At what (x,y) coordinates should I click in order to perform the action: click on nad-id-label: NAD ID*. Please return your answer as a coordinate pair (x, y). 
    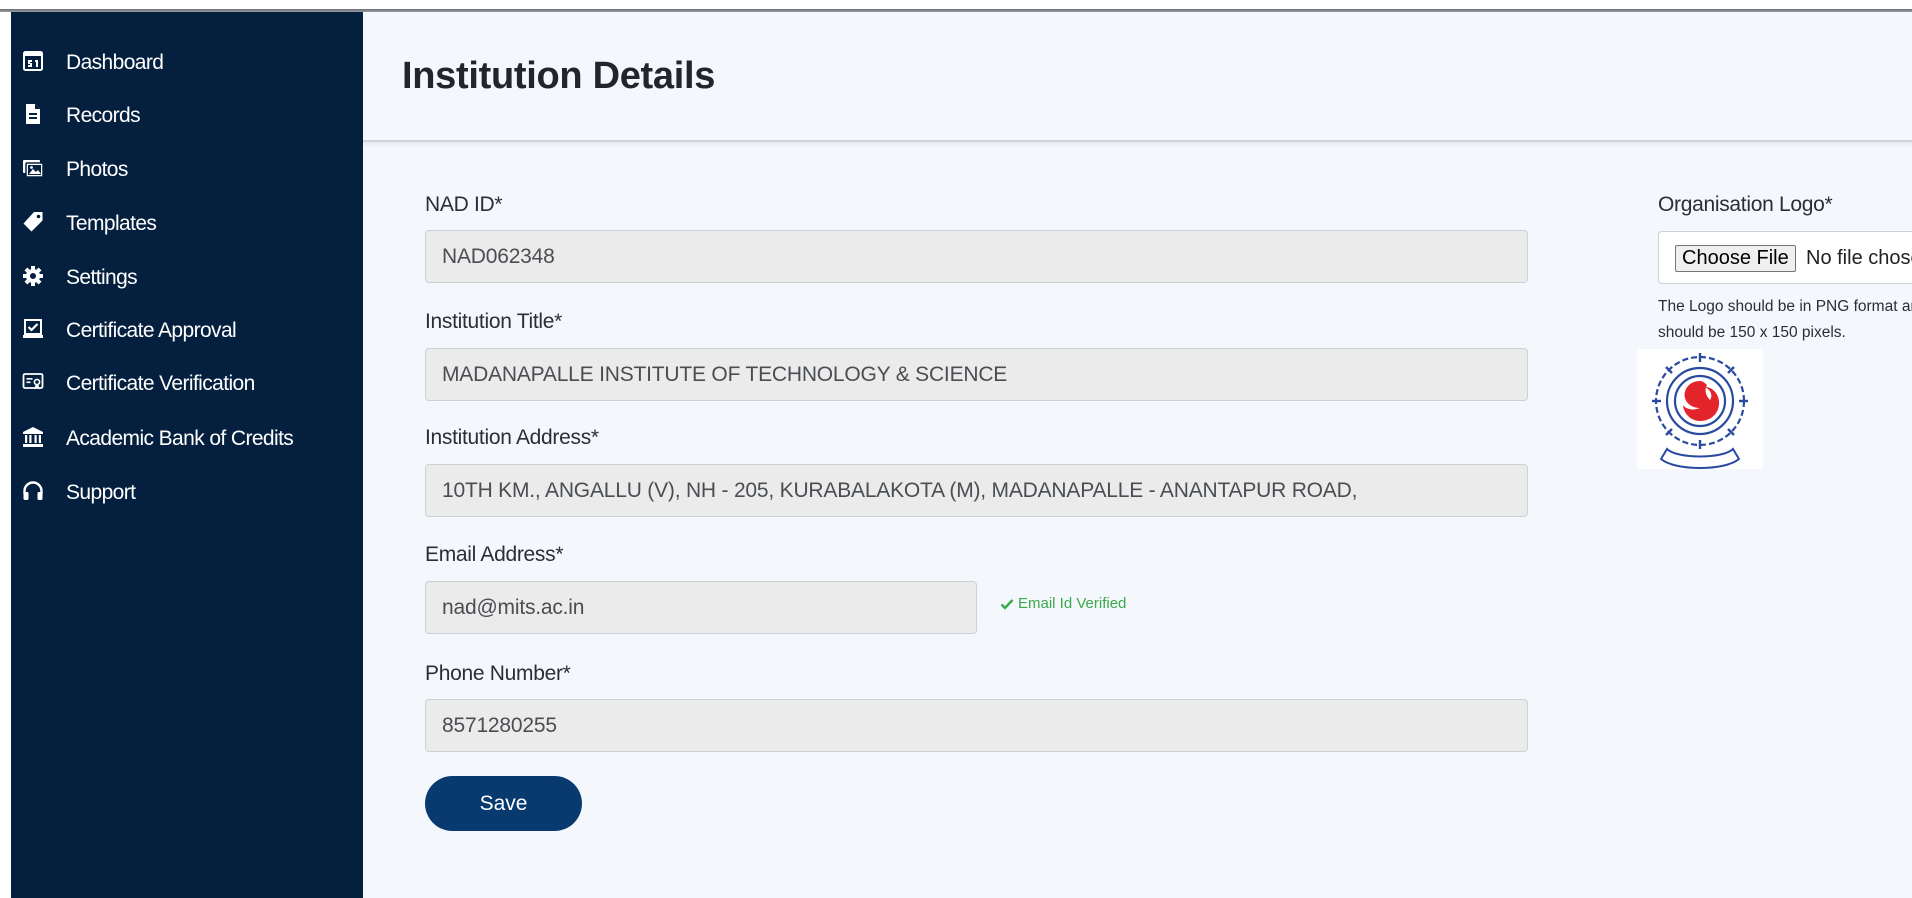
    Looking at the image, I should click on (464, 204).